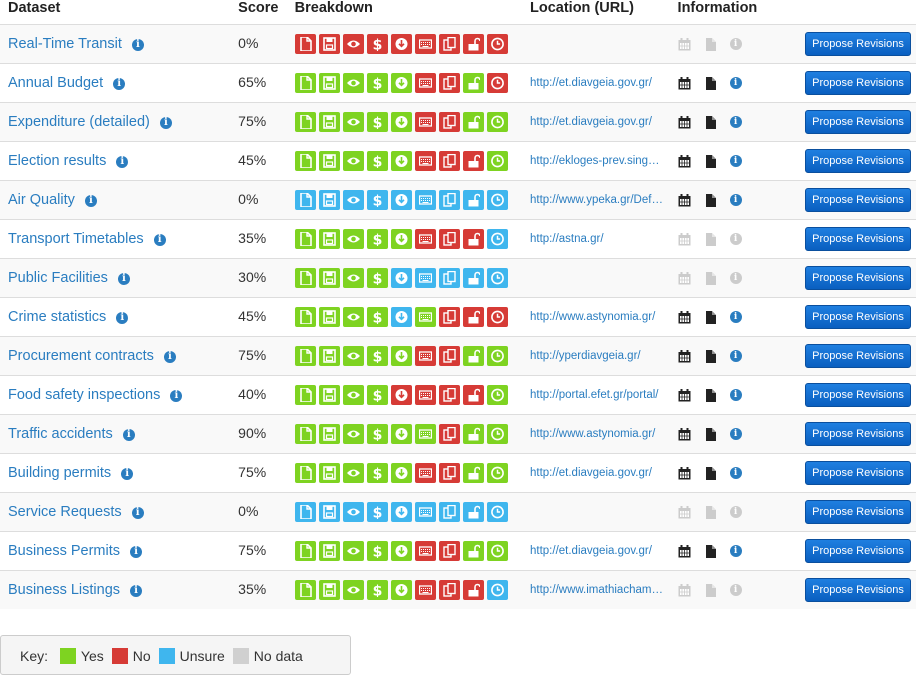 Image resolution: width=916 pixels, height=681 pixels. I want to click on location-link: http://ekloges-prev.singularlogic.eu/, so click(597, 161).